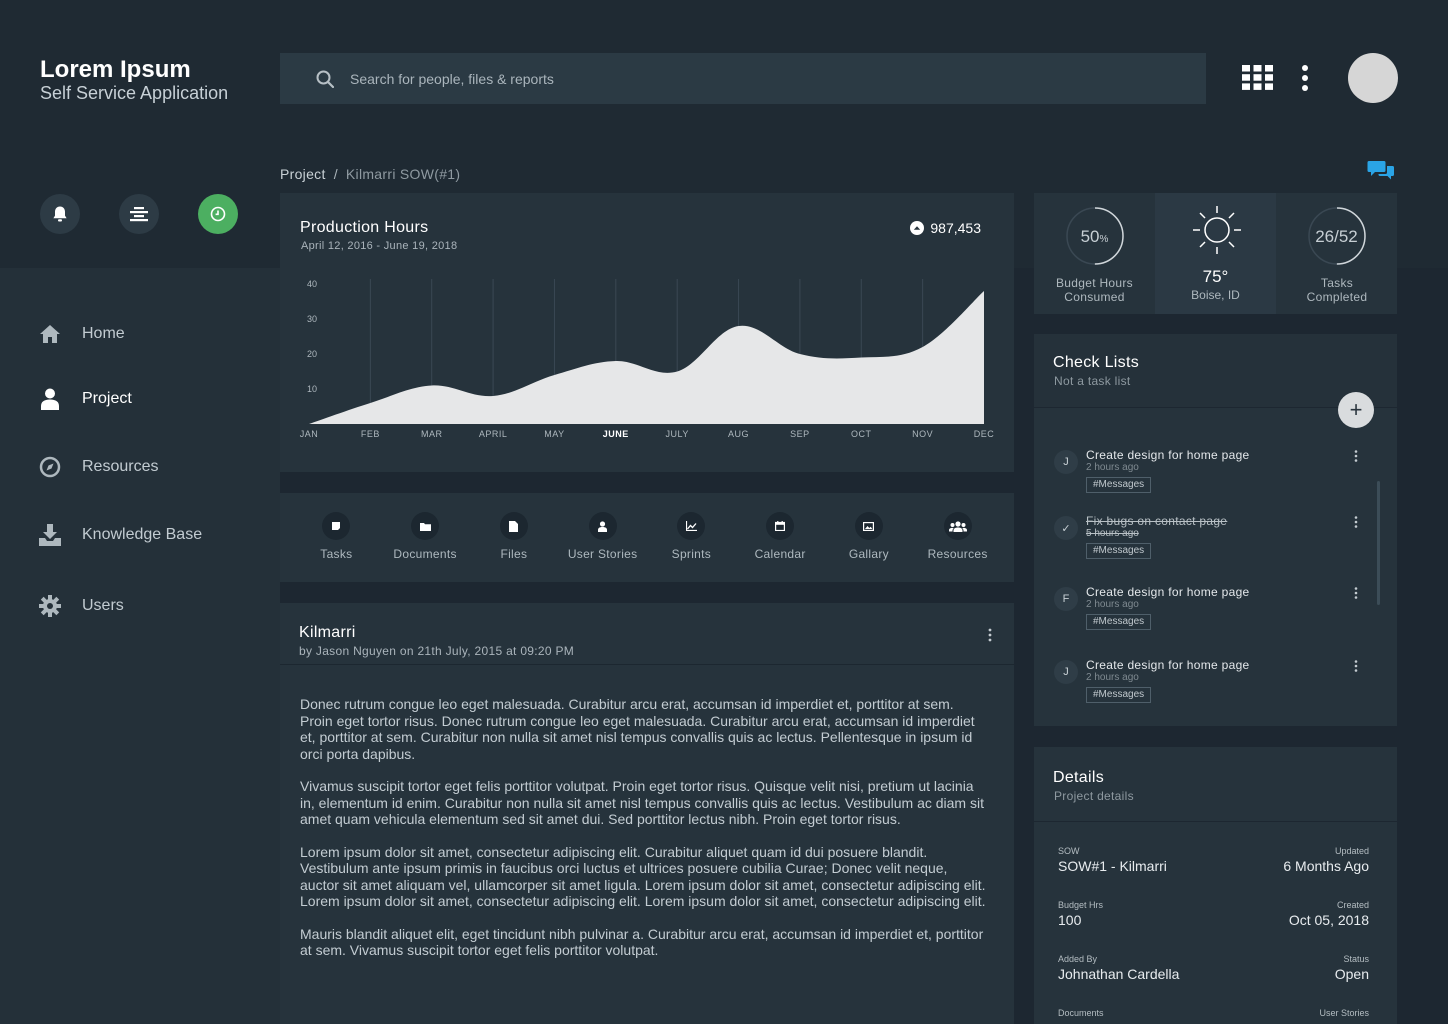 The height and width of the screenshot is (1024, 1448). I want to click on task-check: ✓, so click(1066, 528).